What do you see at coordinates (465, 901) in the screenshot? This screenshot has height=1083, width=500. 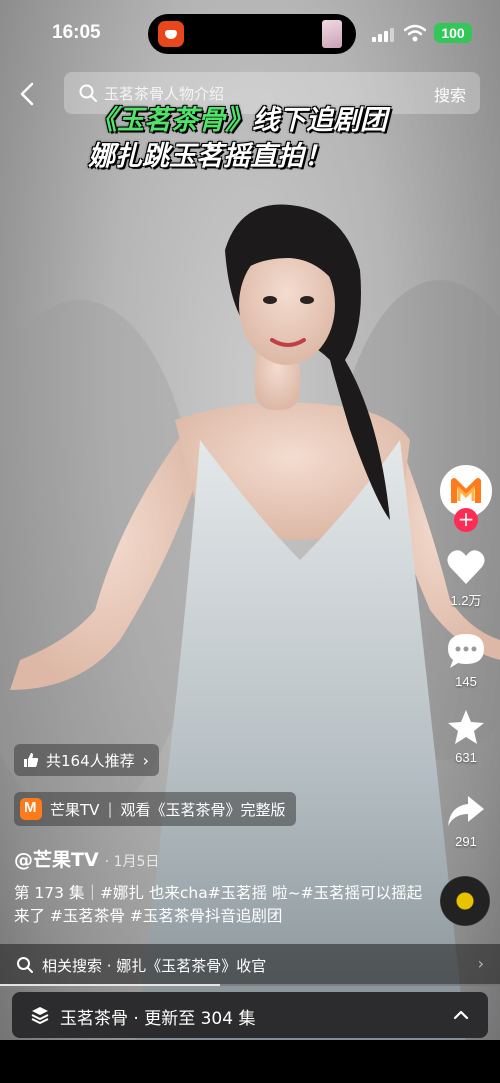 I see `music-disc-icon` at bounding box center [465, 901].